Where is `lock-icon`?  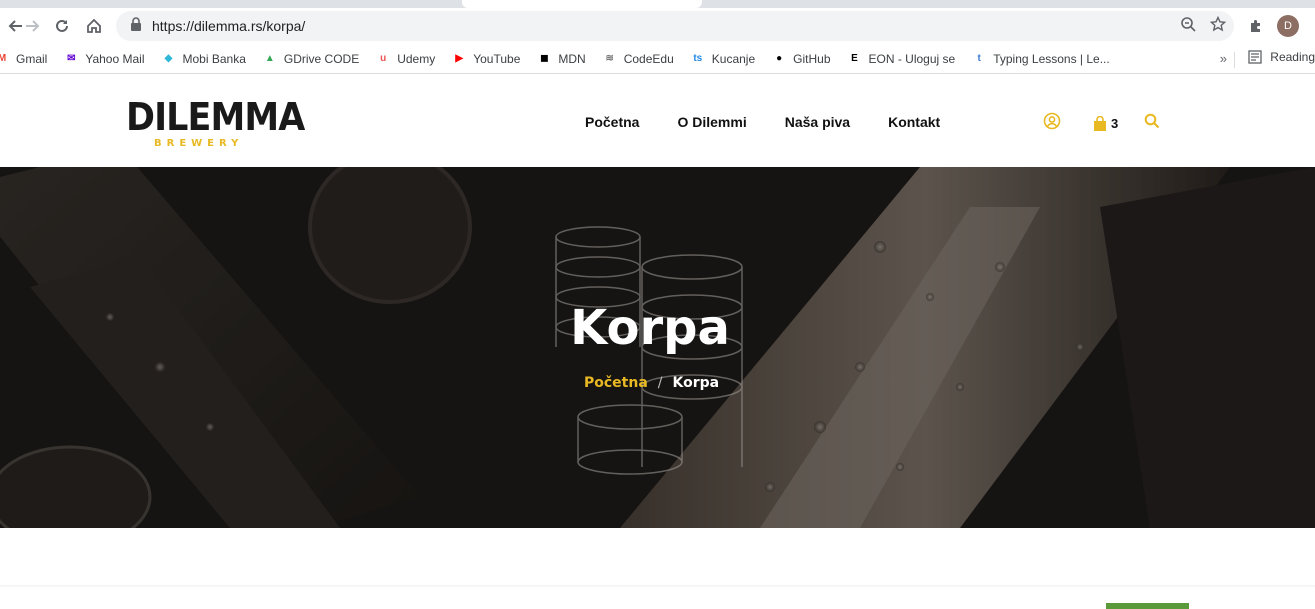
lock-icon is located at coordinates (136, 26).